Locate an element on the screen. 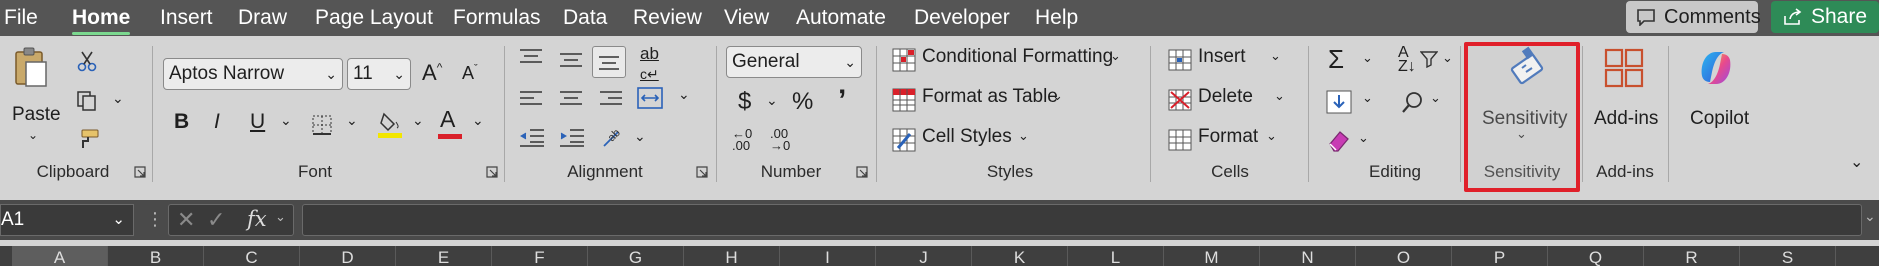 The image size is (1879, 266). fill-color-dropdown-icon: ⌄ is located at coordinates (418, 120).